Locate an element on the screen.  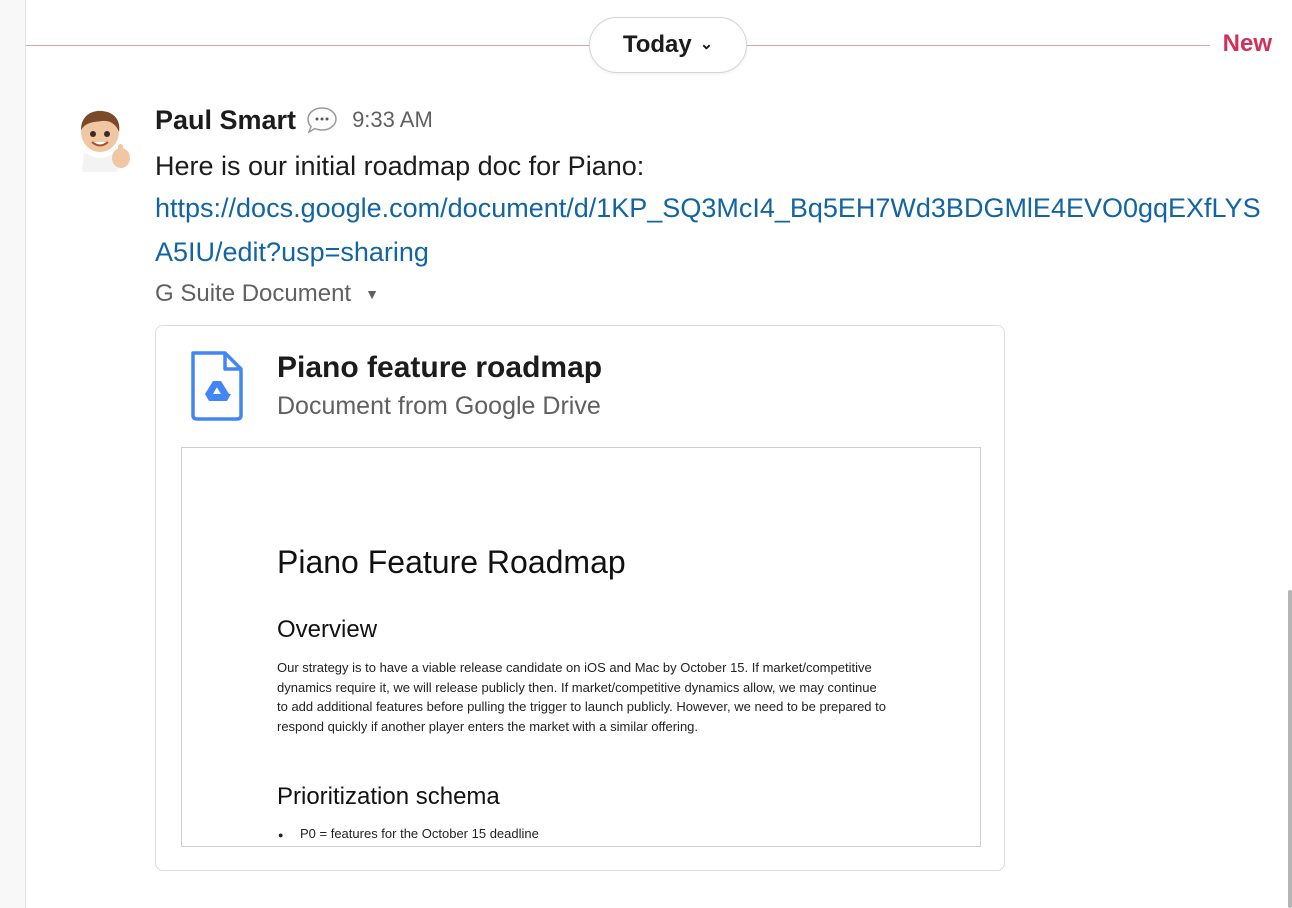
scrollbar is located at coordinates (1290, 749).